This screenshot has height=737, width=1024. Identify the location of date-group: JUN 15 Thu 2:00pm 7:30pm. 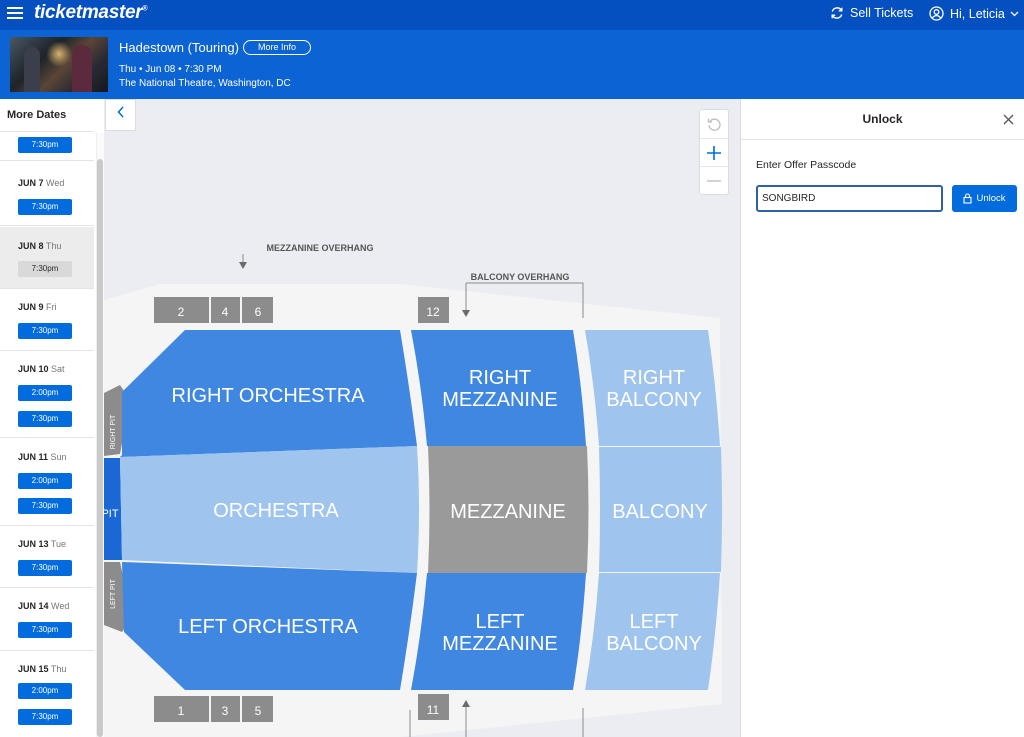
(47, 694).